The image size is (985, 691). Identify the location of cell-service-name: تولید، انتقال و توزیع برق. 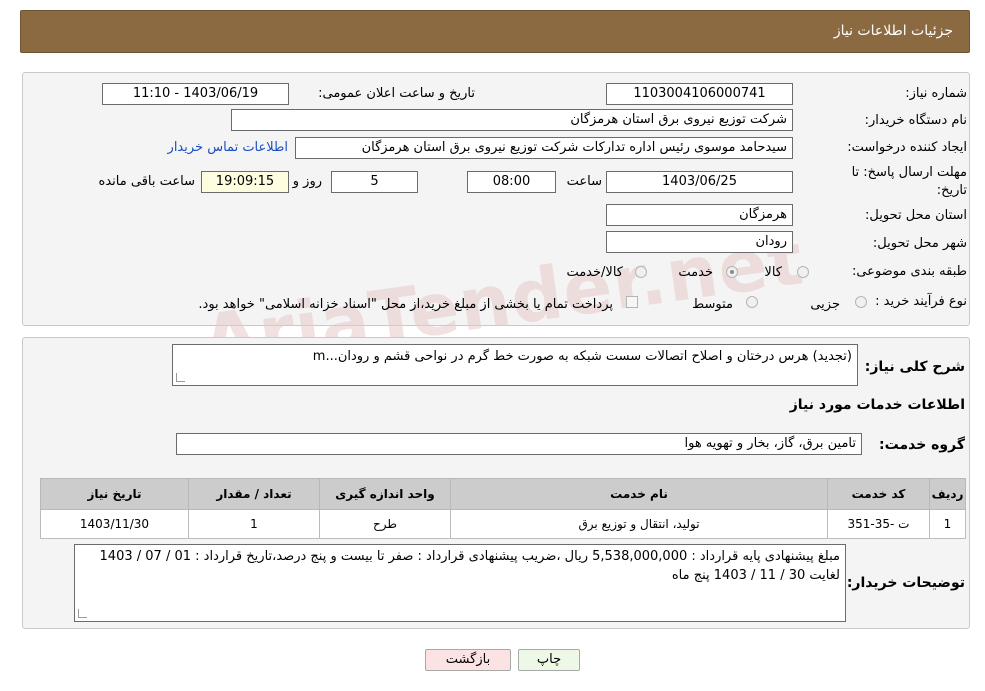
(639, 524).